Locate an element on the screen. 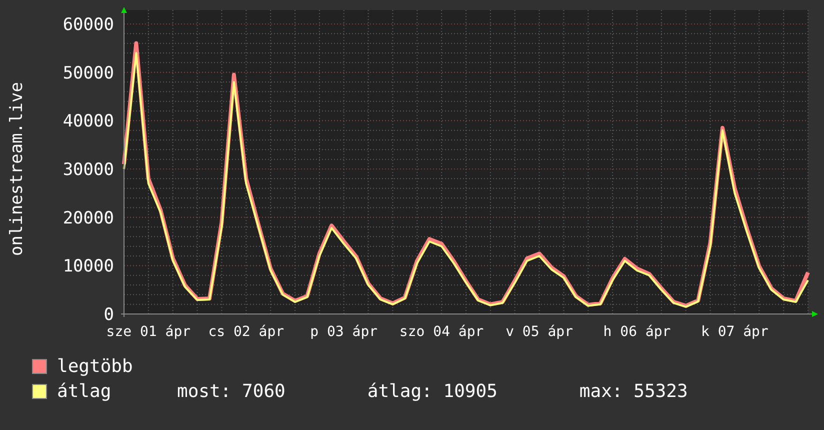 The height and width of the screenshot is (430, 824). axis-tick-label: szo 04 ápr is located at coordinates (441, 332).